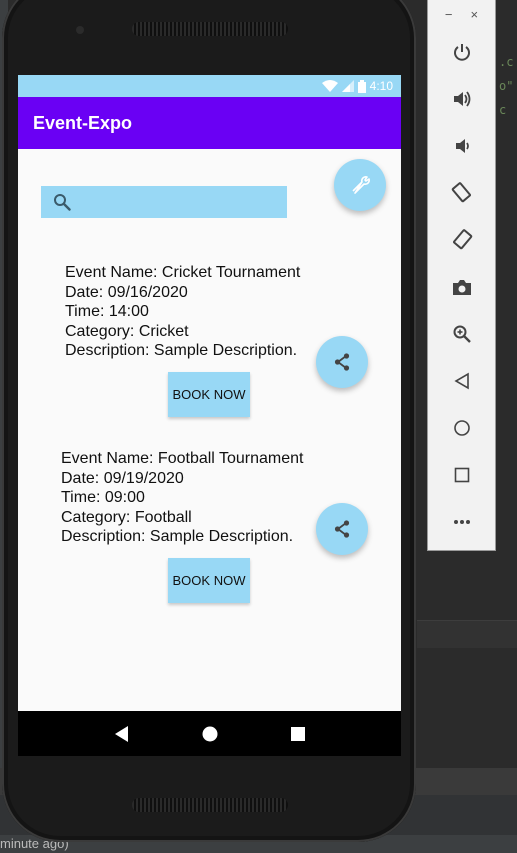 The width and height of the screenshot is (517, 853). I want to click on event-time: Time: 09:00, so click(103, 497).